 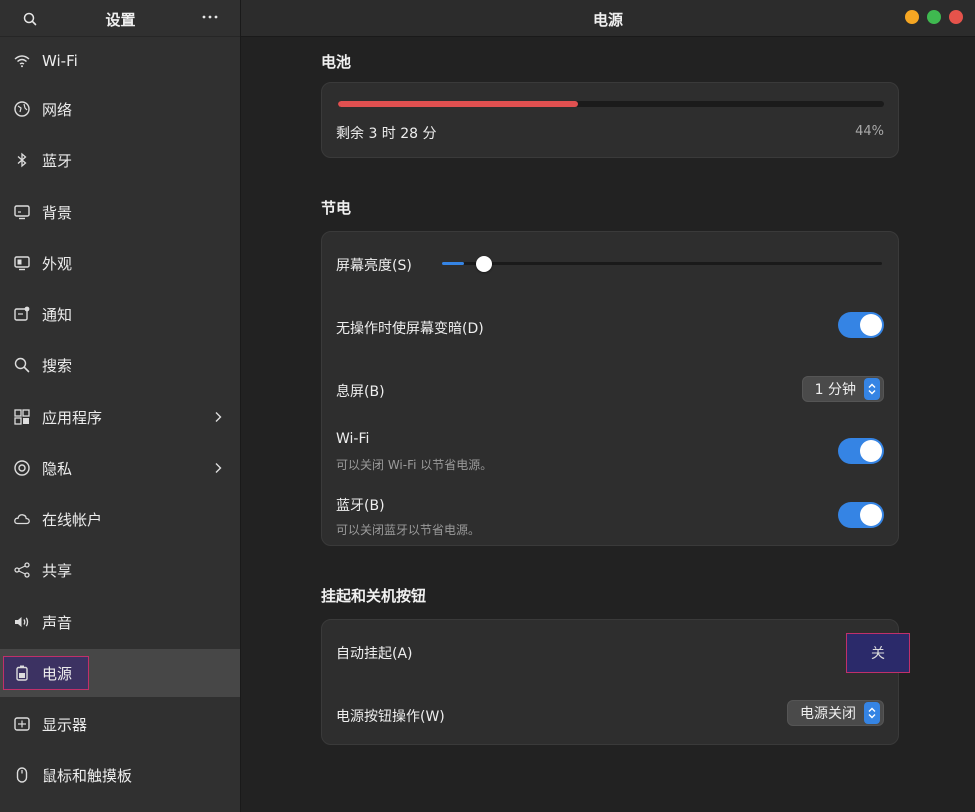 What do you see at coordinates (120, 18) in the screenshot?
I see `sidebar-header: 设置` at bounding box center [120, 18].